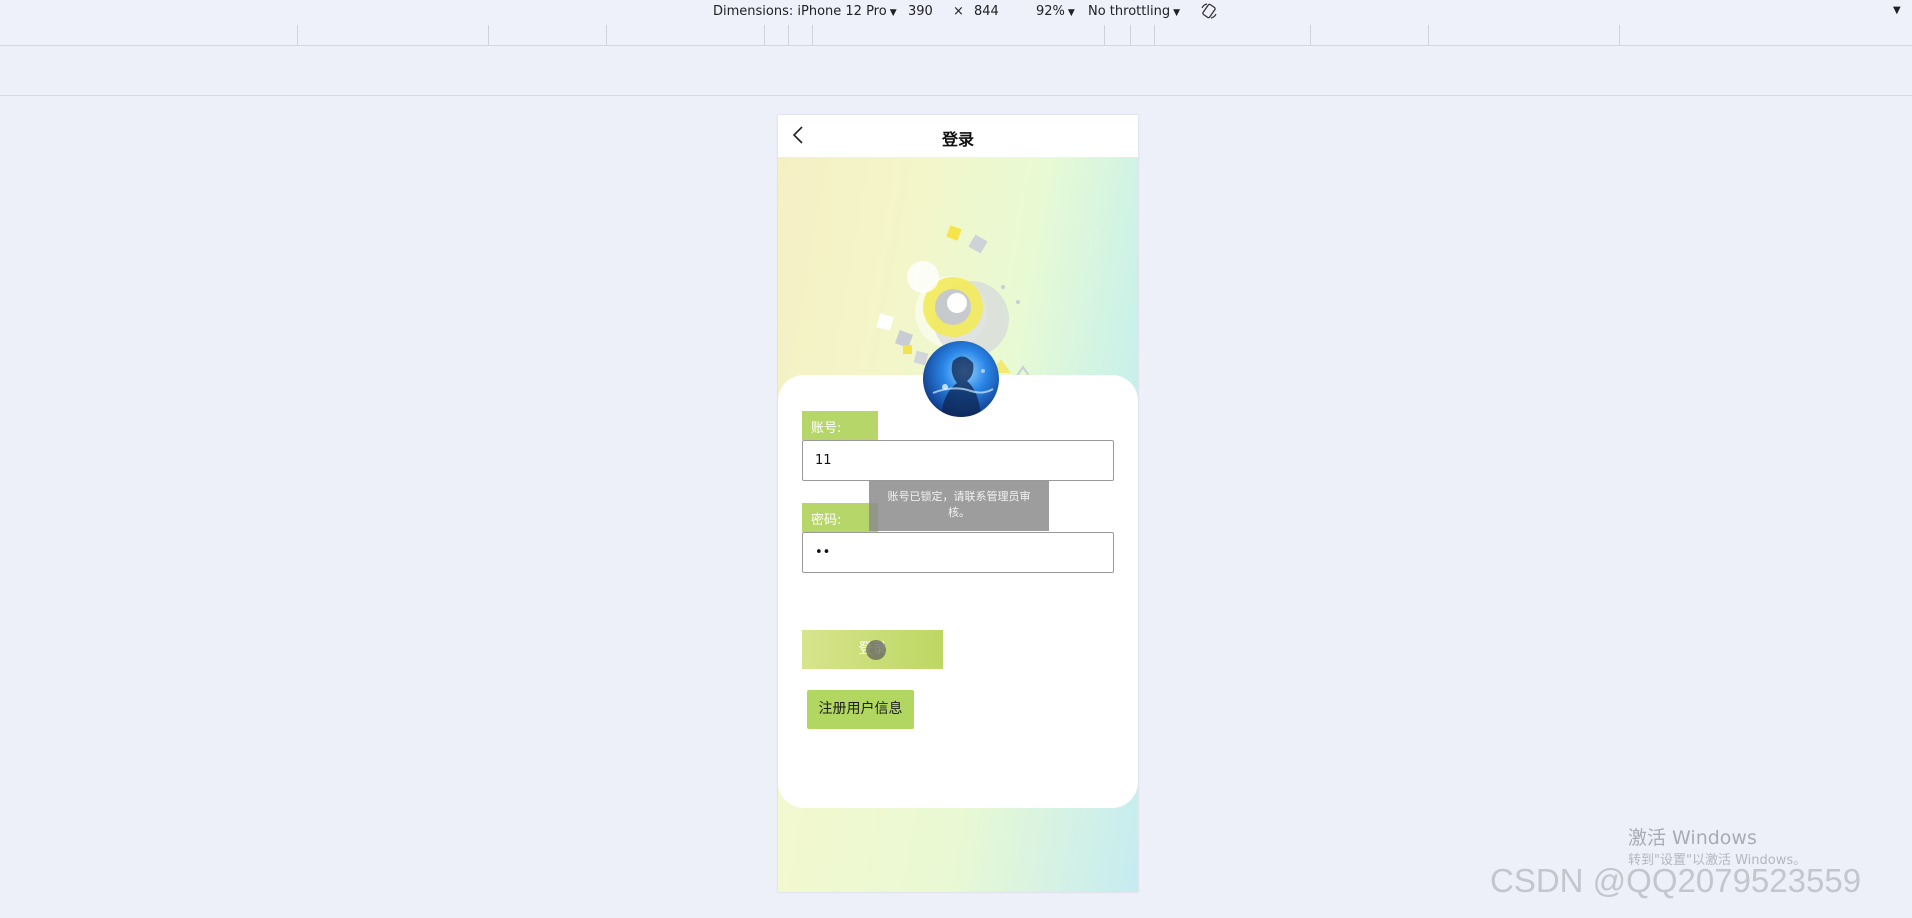  I want to click on windows-activation-title: 激活 Windows, so click(1692, 838).